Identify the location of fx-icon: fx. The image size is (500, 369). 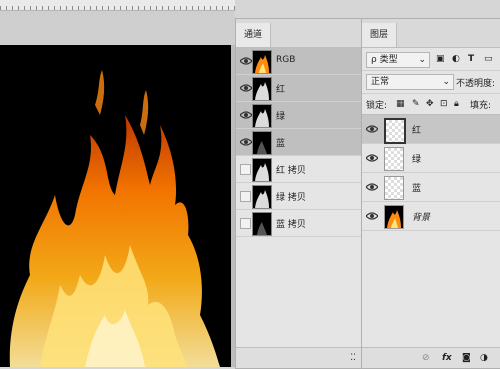
(447, 358).